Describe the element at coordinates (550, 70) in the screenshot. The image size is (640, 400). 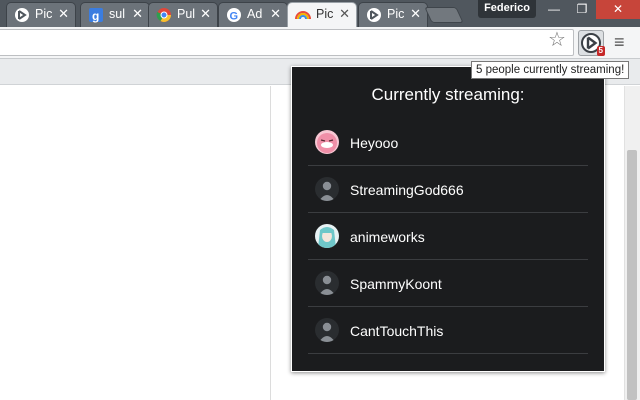
I see `extension-tooltip: 5 people currently streaming!` at that location.